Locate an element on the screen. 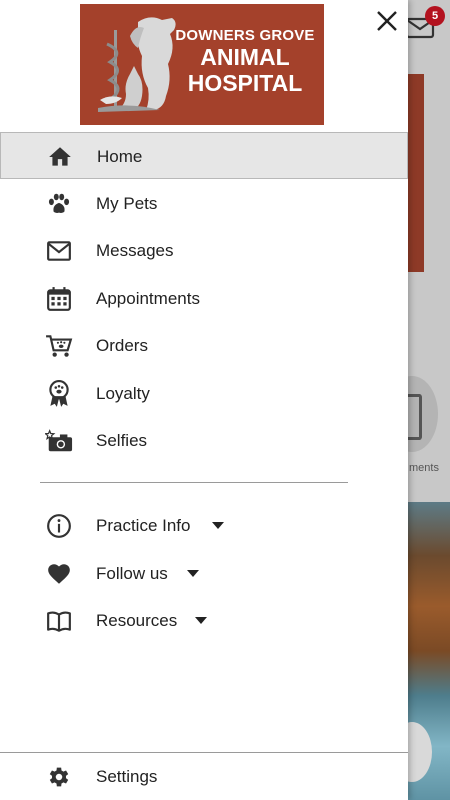 The image size is (450, 800). menu-item-appointments: Appointments is located at coordinates (204, 298).